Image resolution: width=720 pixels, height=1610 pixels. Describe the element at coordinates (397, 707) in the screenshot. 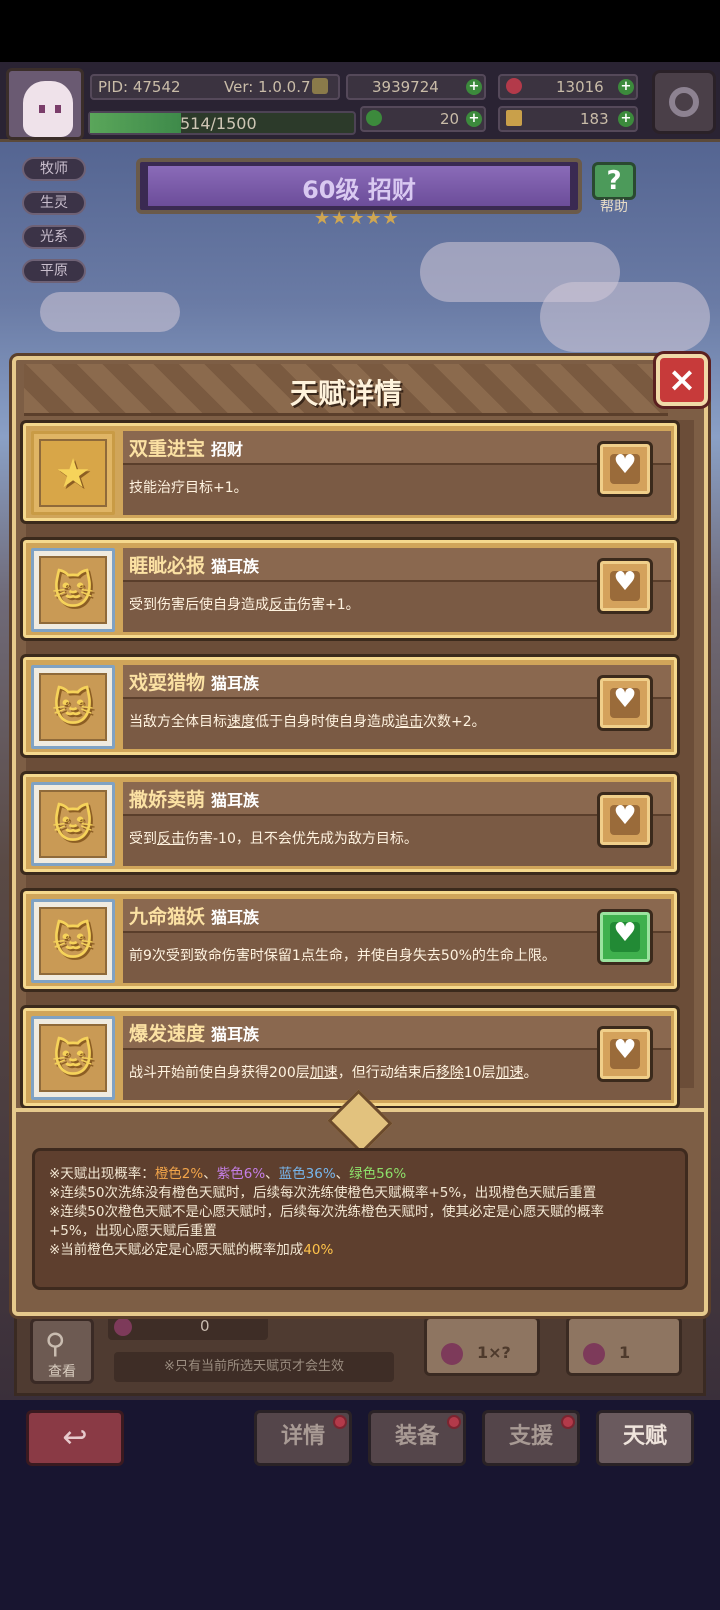

I see `talent-body: 戏耍猎物 猫耳族 当敌方全体目标速度低于自身时使自身造成追击次数+2。` at that location.